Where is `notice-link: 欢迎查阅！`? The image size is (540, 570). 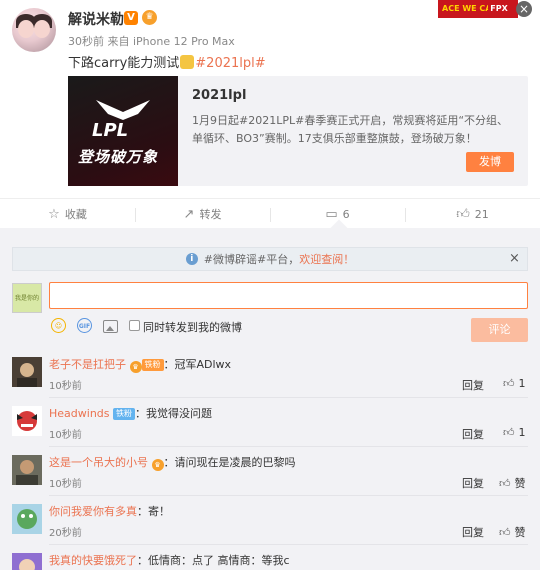 notice-link: 欢迎查阅！ is located at coordinates (326, 259).